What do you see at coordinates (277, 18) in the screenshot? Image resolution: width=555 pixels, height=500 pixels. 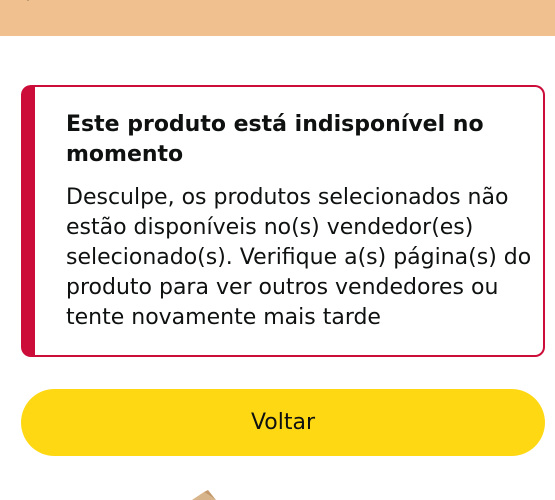 I see `top-bar` at bounding box center [277, 18].